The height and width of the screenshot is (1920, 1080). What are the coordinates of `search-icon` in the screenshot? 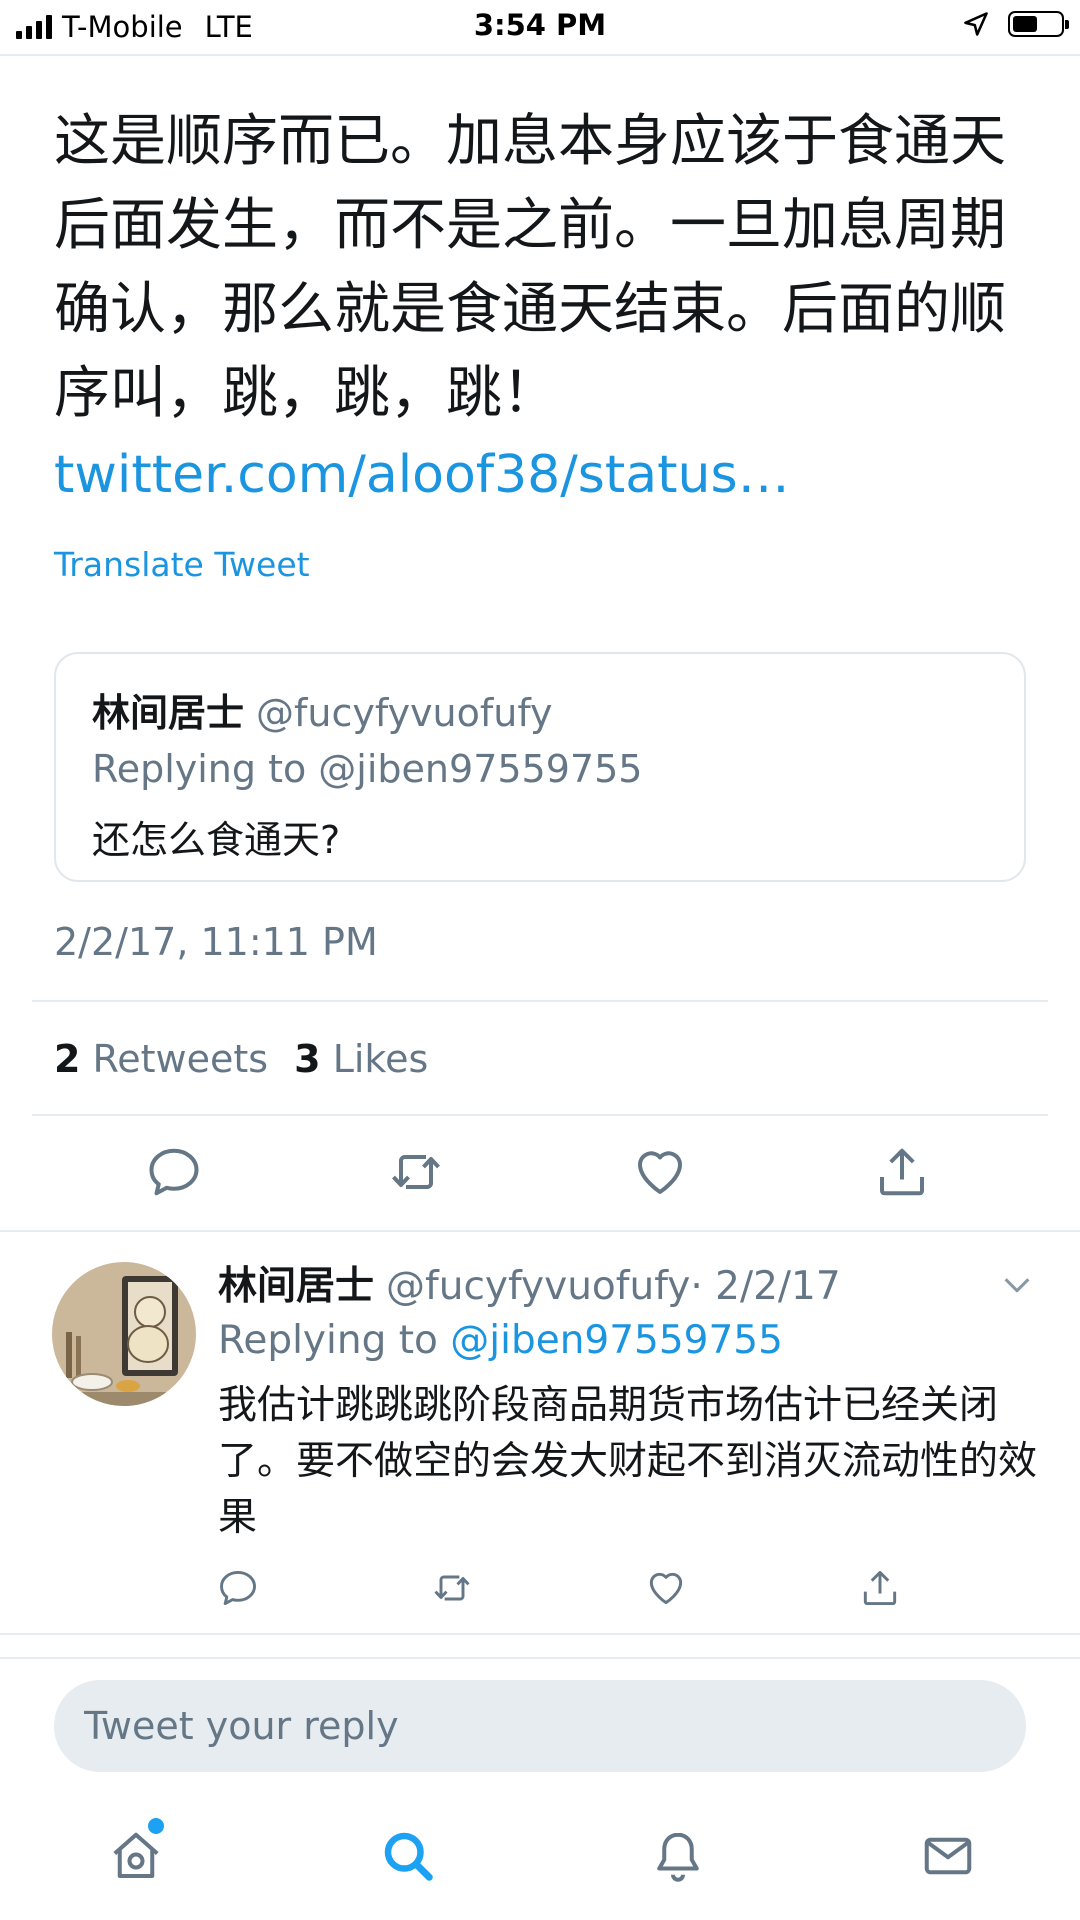 It's located at (408, 1856).